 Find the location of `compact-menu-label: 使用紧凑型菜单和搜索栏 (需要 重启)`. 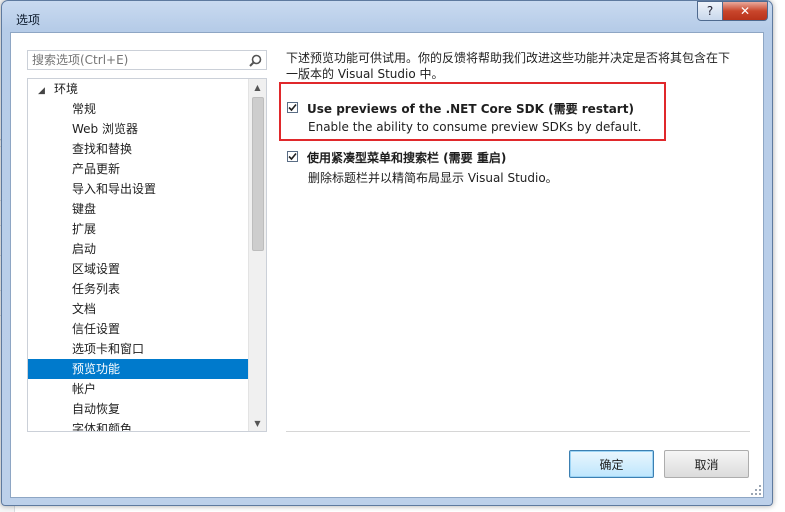

compact-menu-label: 使用紧凑型菜单和搜索栏 (需要 重启) is located at coordinates (406, 157).